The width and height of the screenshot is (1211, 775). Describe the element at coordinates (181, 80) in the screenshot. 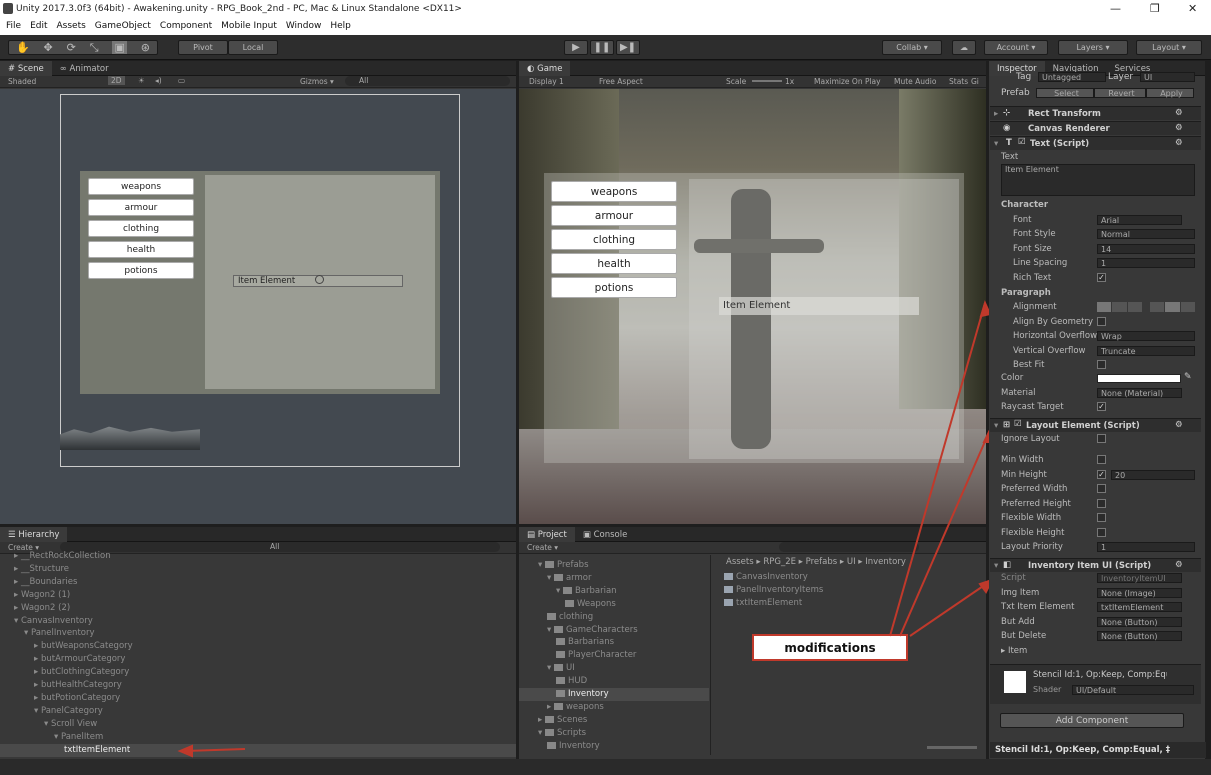

I see `effects-icon: ▭` at that location.